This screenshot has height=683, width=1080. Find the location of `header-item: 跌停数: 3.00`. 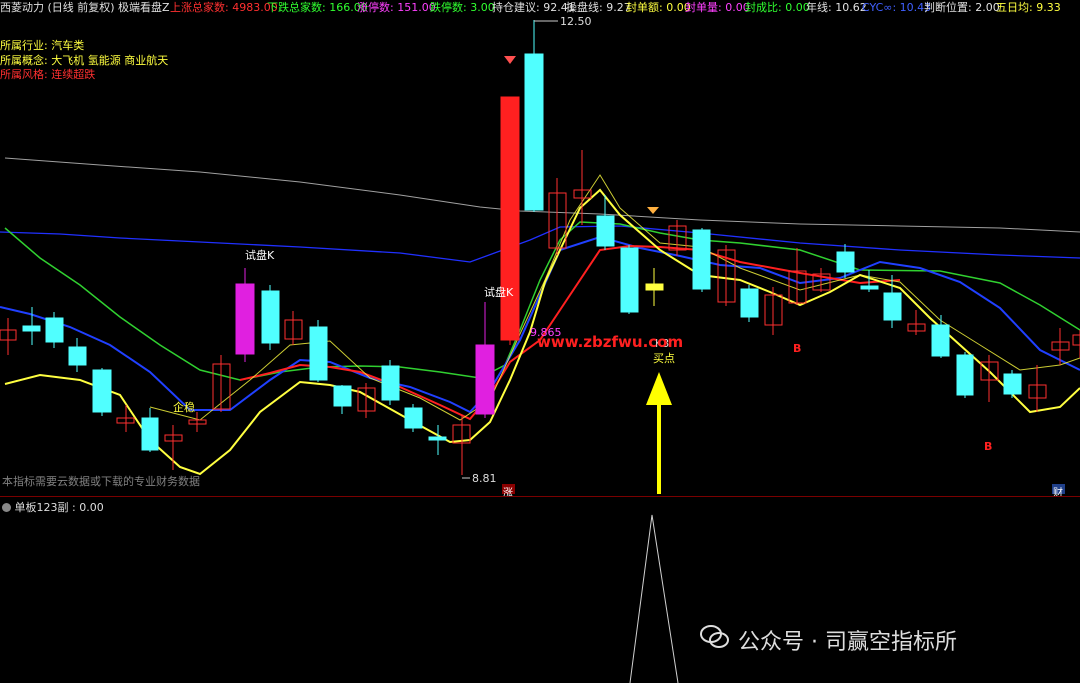

header-item: 跌停数: 3.00 is located at coordinates (462, 7).